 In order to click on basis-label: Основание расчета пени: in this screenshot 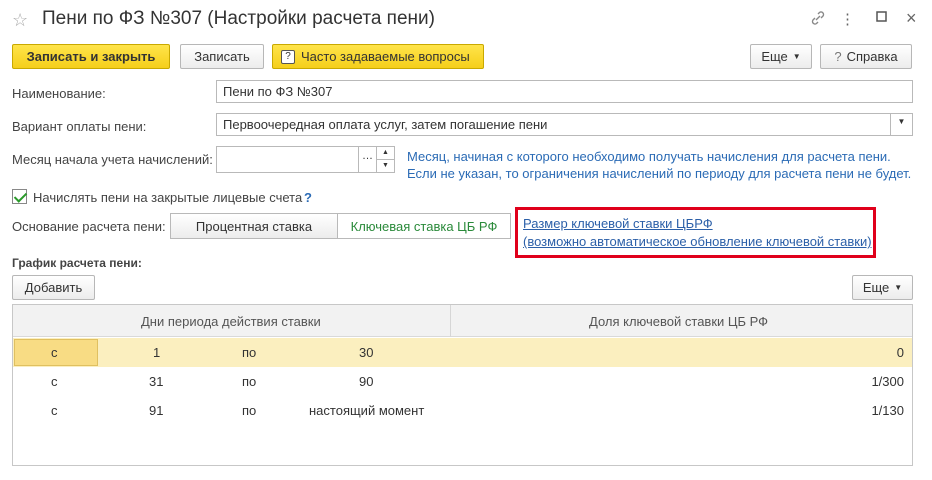, I will do `click(89, 226)`.